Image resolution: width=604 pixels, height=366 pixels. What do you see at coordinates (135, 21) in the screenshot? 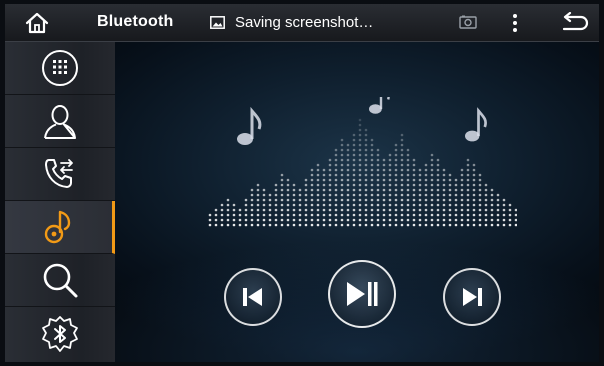
I see `app-title: Bluetooth` at bounding box center [135, 21].